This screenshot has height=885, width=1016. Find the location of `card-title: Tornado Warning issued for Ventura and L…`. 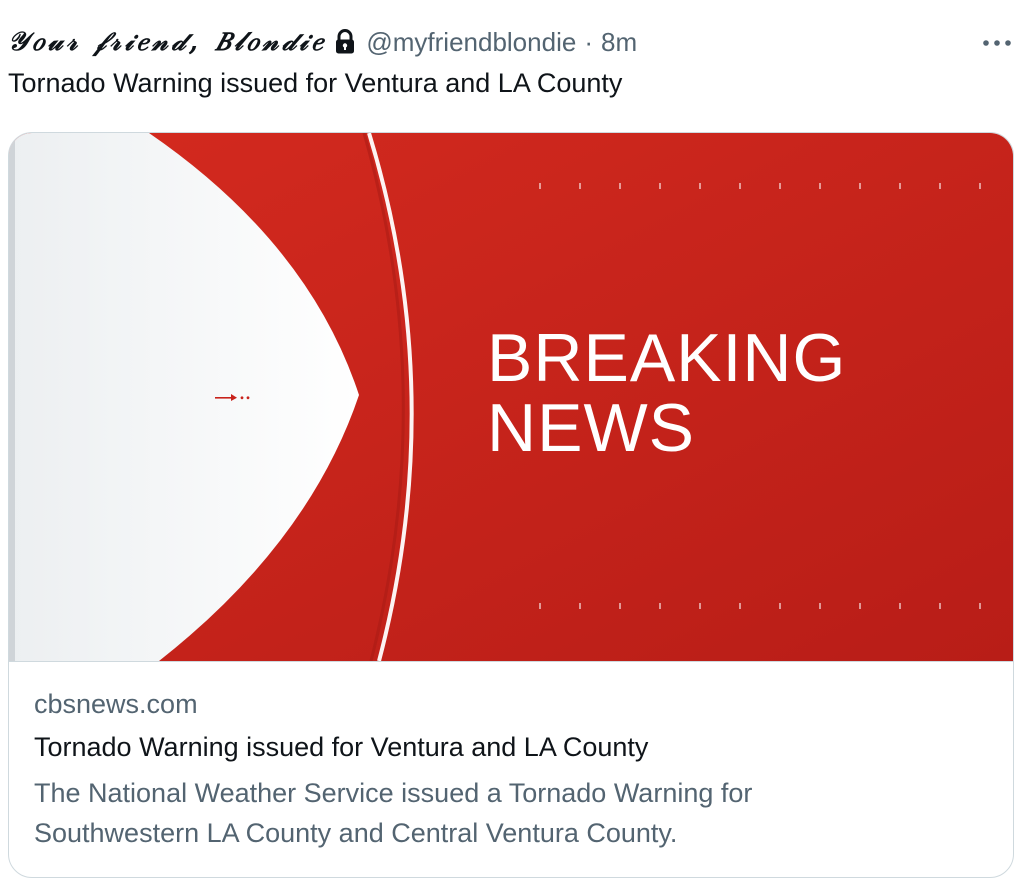

card-title: Tornado Warning issued for Ventura and L… is located at coordinates (341, 747).